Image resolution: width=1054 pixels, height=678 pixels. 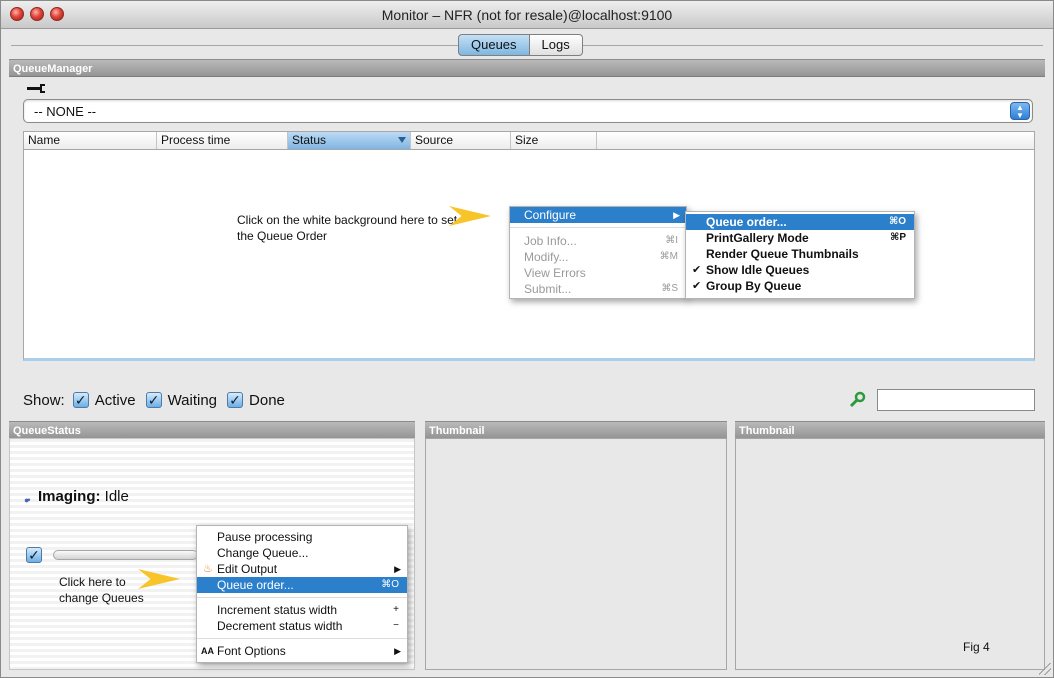 What do you see at coordinates (598, 289) in the screenshot?
I see `menu-item-submit: Submit... ⌘S` at bounding box center [598, 289].